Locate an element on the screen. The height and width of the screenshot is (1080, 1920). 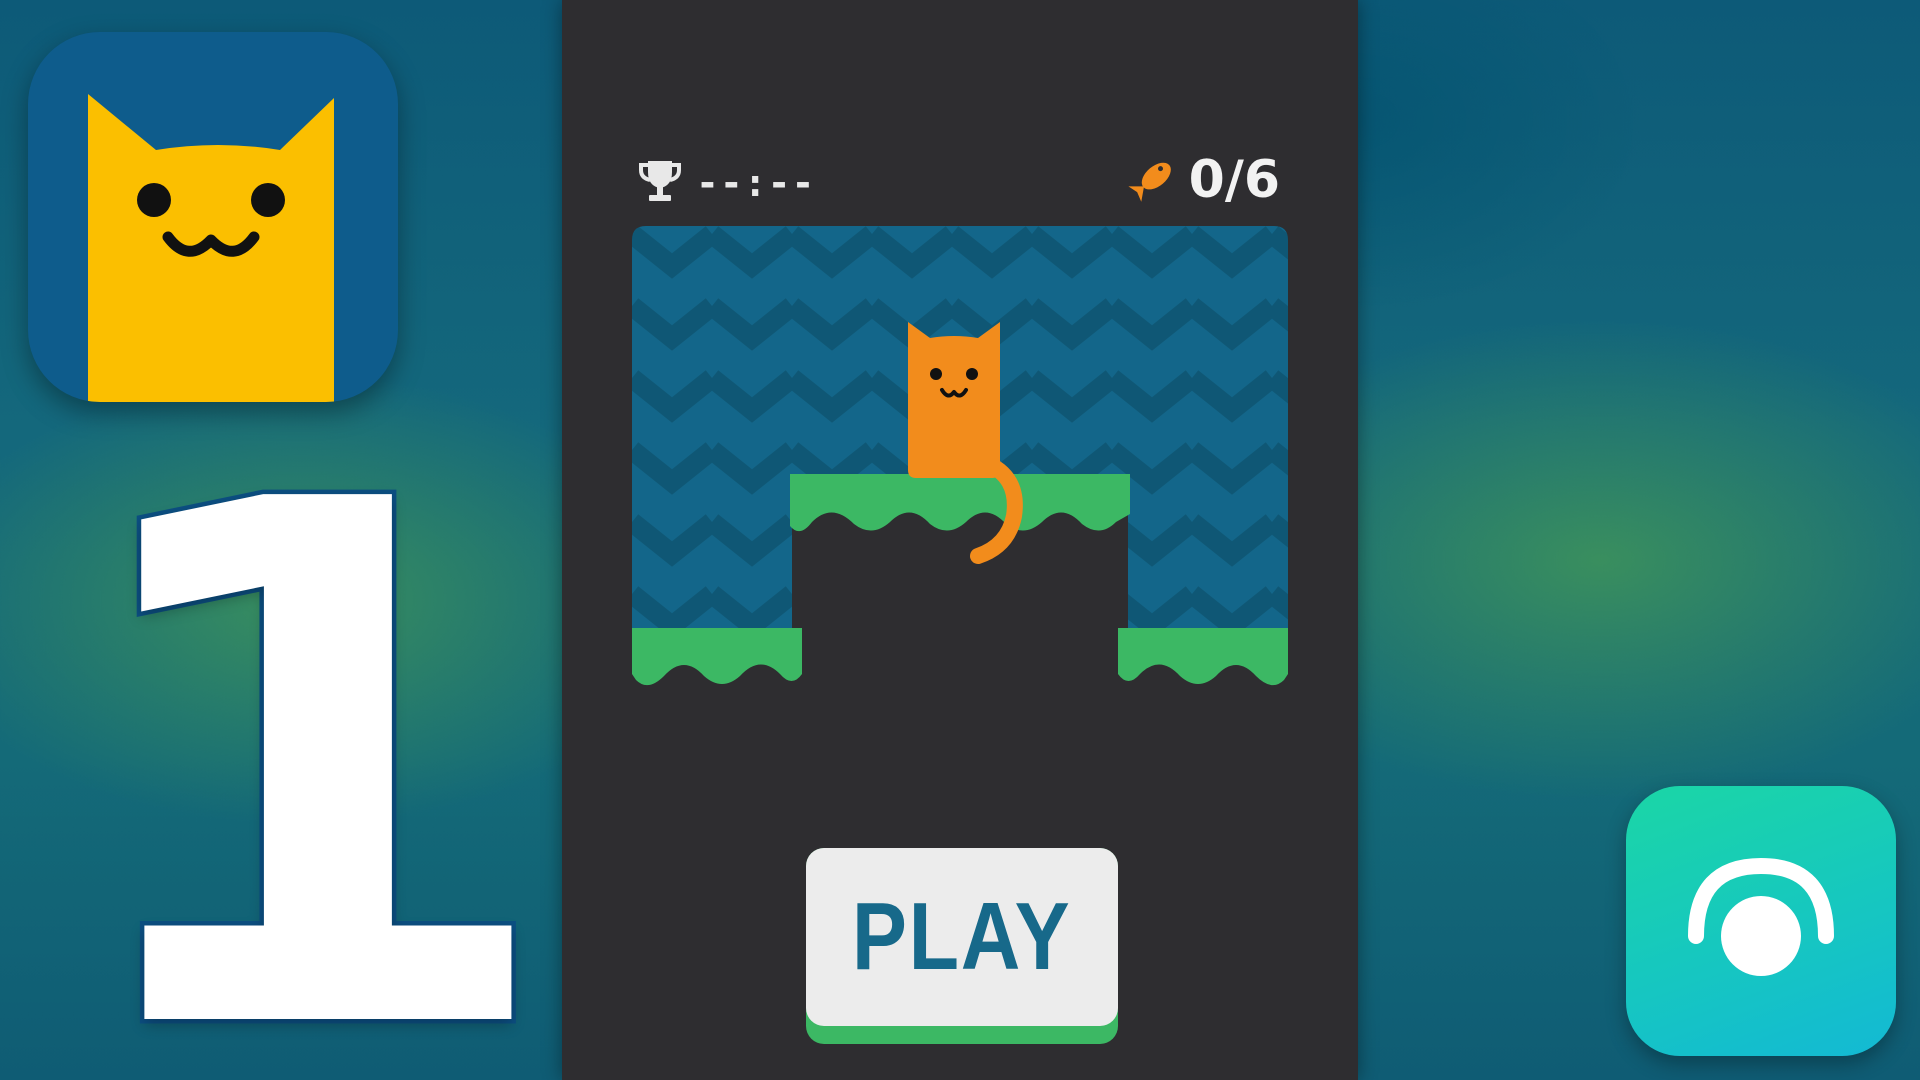
fish-icon is located at coordinates (1154, 180).